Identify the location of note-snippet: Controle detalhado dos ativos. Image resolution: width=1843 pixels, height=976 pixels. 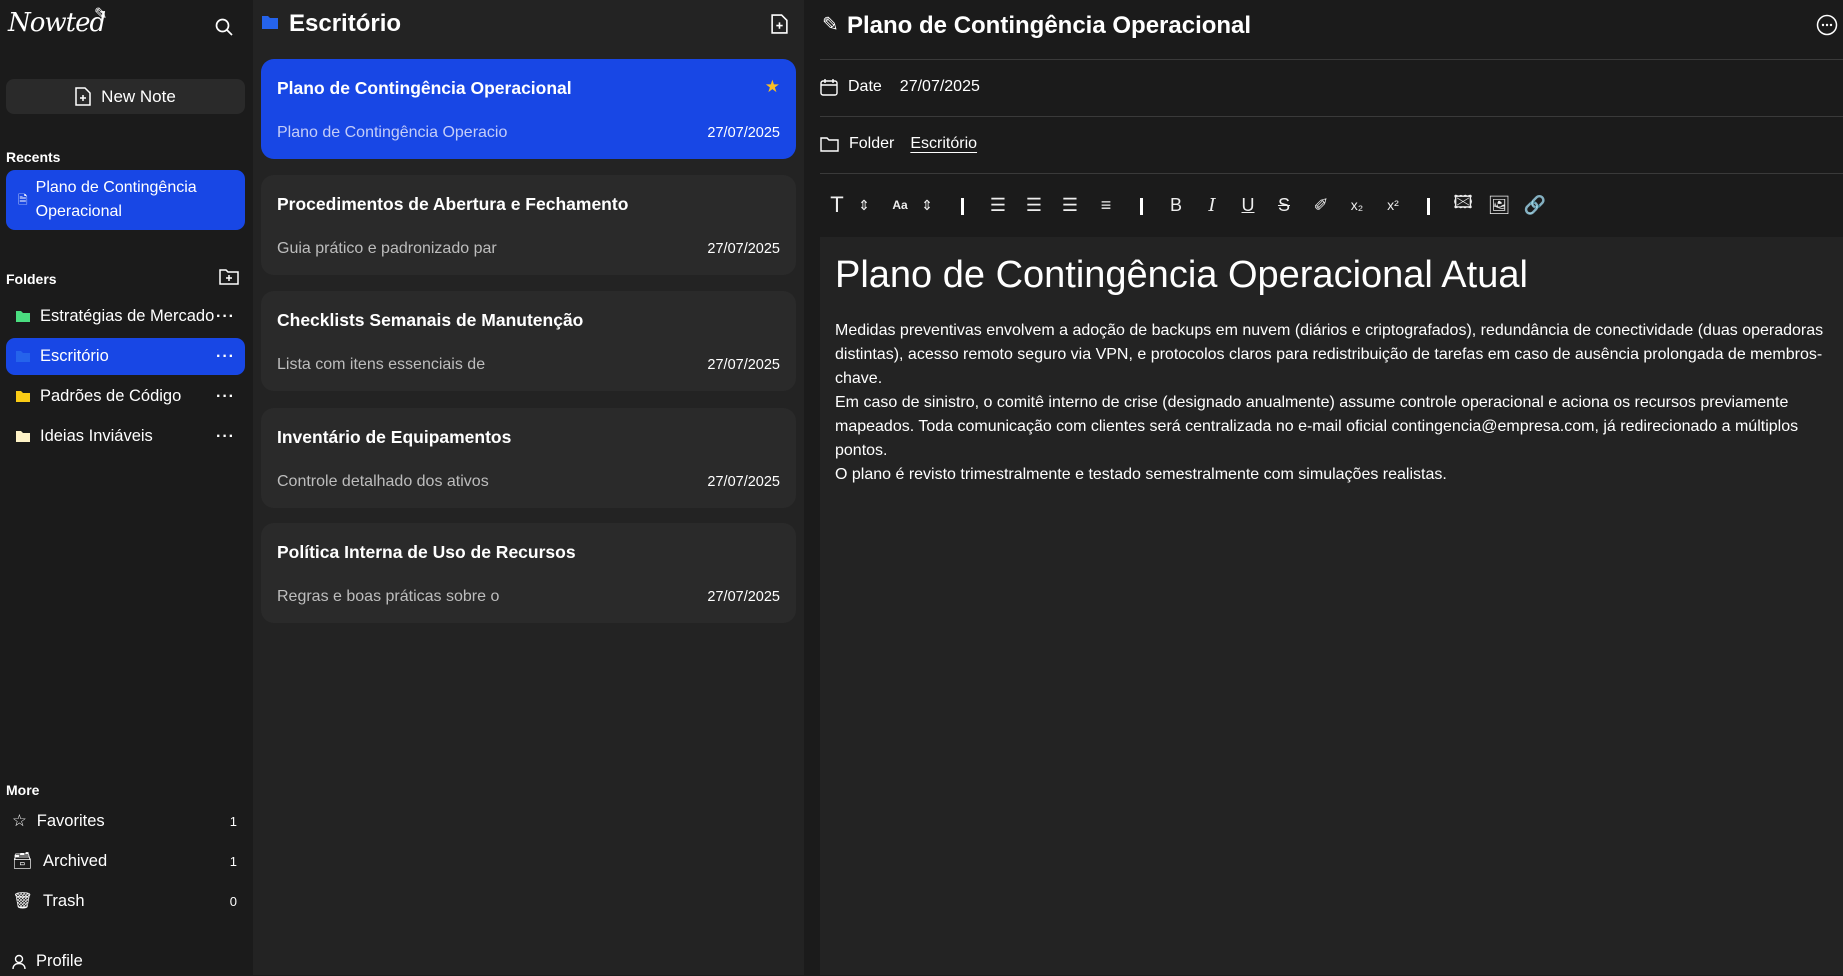
(383, 481).